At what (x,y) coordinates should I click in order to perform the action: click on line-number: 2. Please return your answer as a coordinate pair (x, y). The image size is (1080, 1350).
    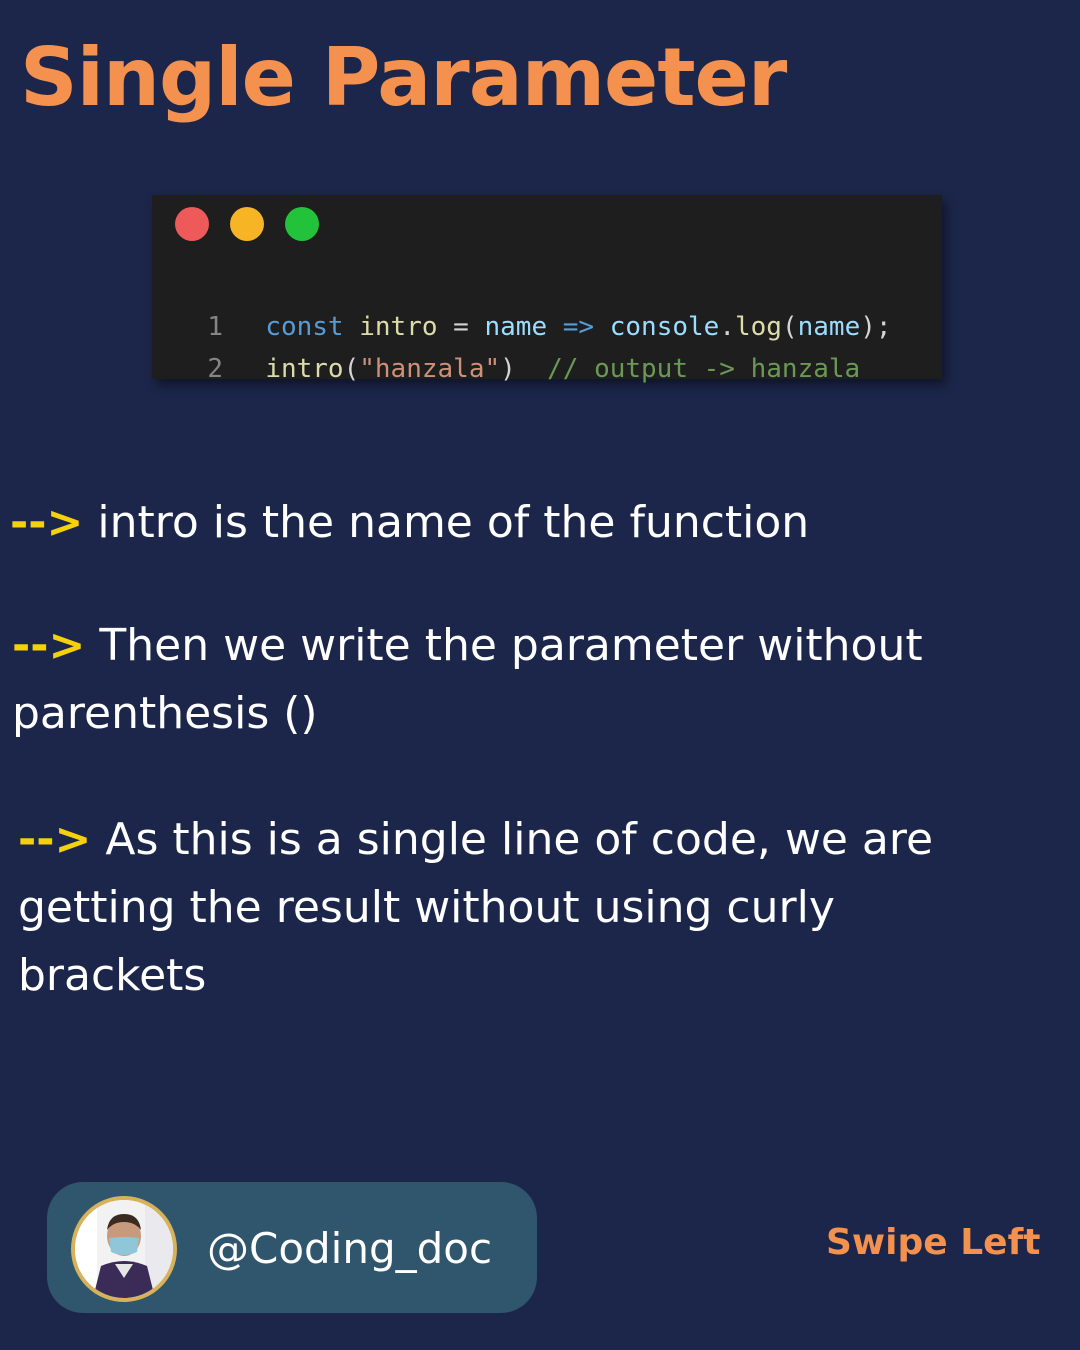
    Looking at the image, I should click on (215, 369).